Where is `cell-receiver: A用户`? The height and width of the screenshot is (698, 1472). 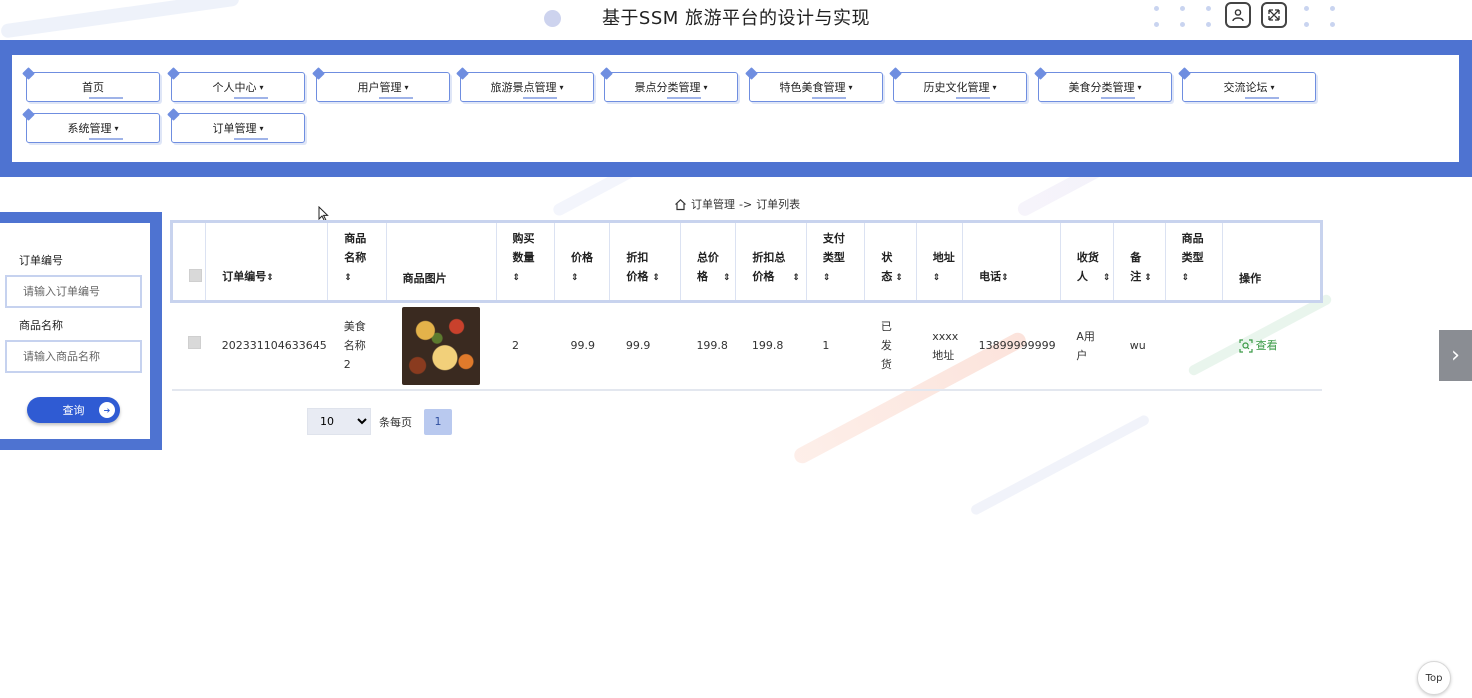 cell-receiver: A用户 is located at coordinates (1086, 346).